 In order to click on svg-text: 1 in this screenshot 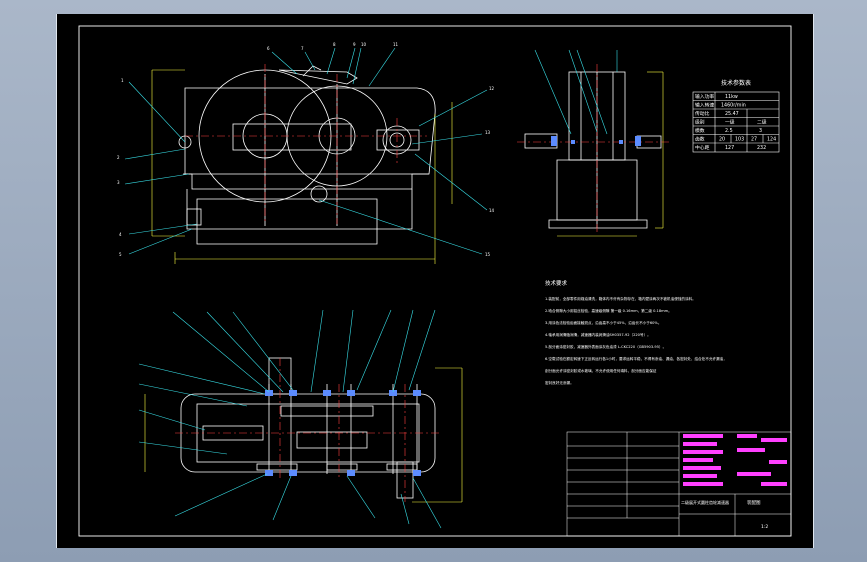, I will do `click(122, 80)`.